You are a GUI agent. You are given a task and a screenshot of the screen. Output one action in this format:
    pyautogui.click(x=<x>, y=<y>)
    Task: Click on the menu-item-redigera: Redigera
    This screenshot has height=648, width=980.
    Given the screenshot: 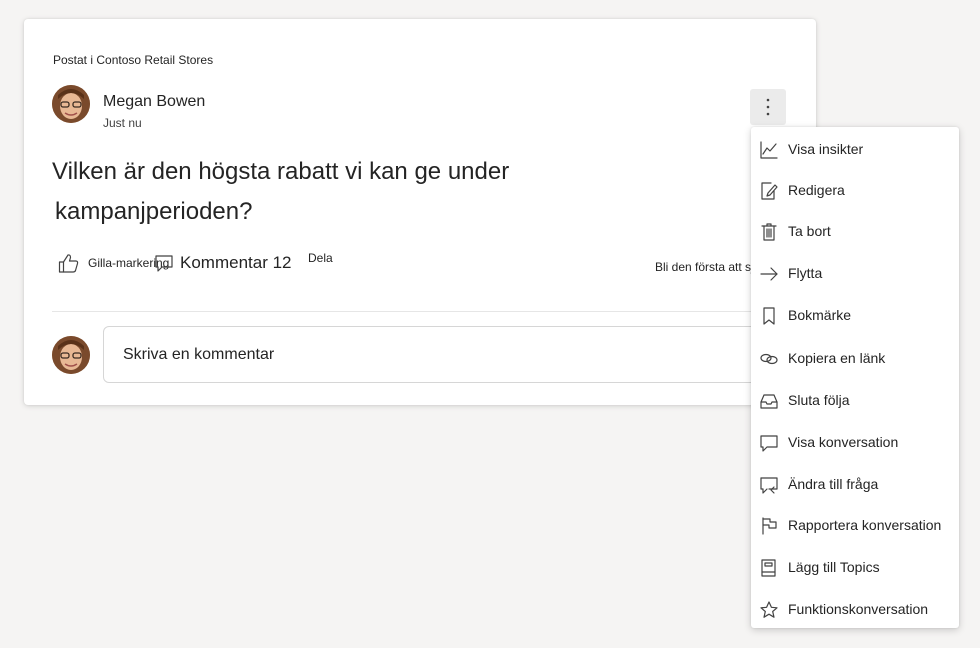 What is the action you would take?
    pyautogui.click(x=855, y=191)
    